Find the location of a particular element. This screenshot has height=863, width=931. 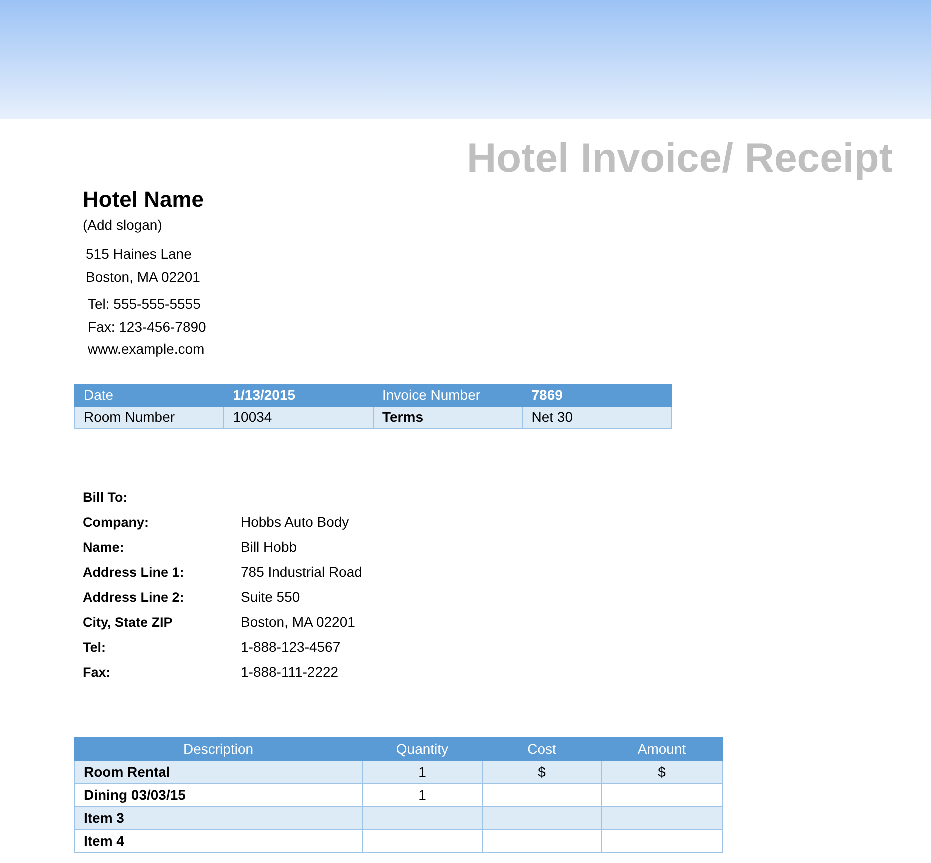

field-value: Bill Hobb is located at coordinates (269, 547).